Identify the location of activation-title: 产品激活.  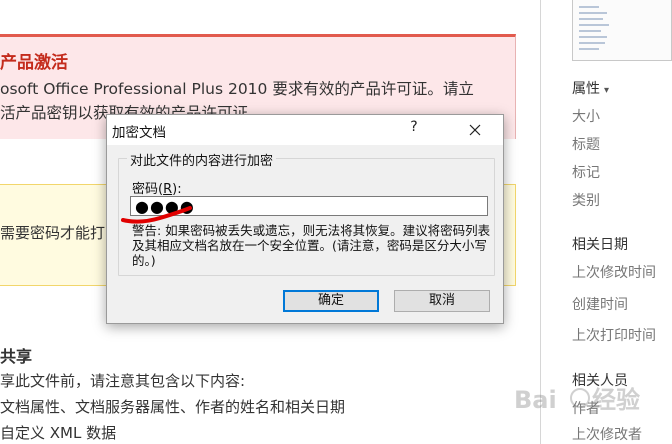
(34, 63).